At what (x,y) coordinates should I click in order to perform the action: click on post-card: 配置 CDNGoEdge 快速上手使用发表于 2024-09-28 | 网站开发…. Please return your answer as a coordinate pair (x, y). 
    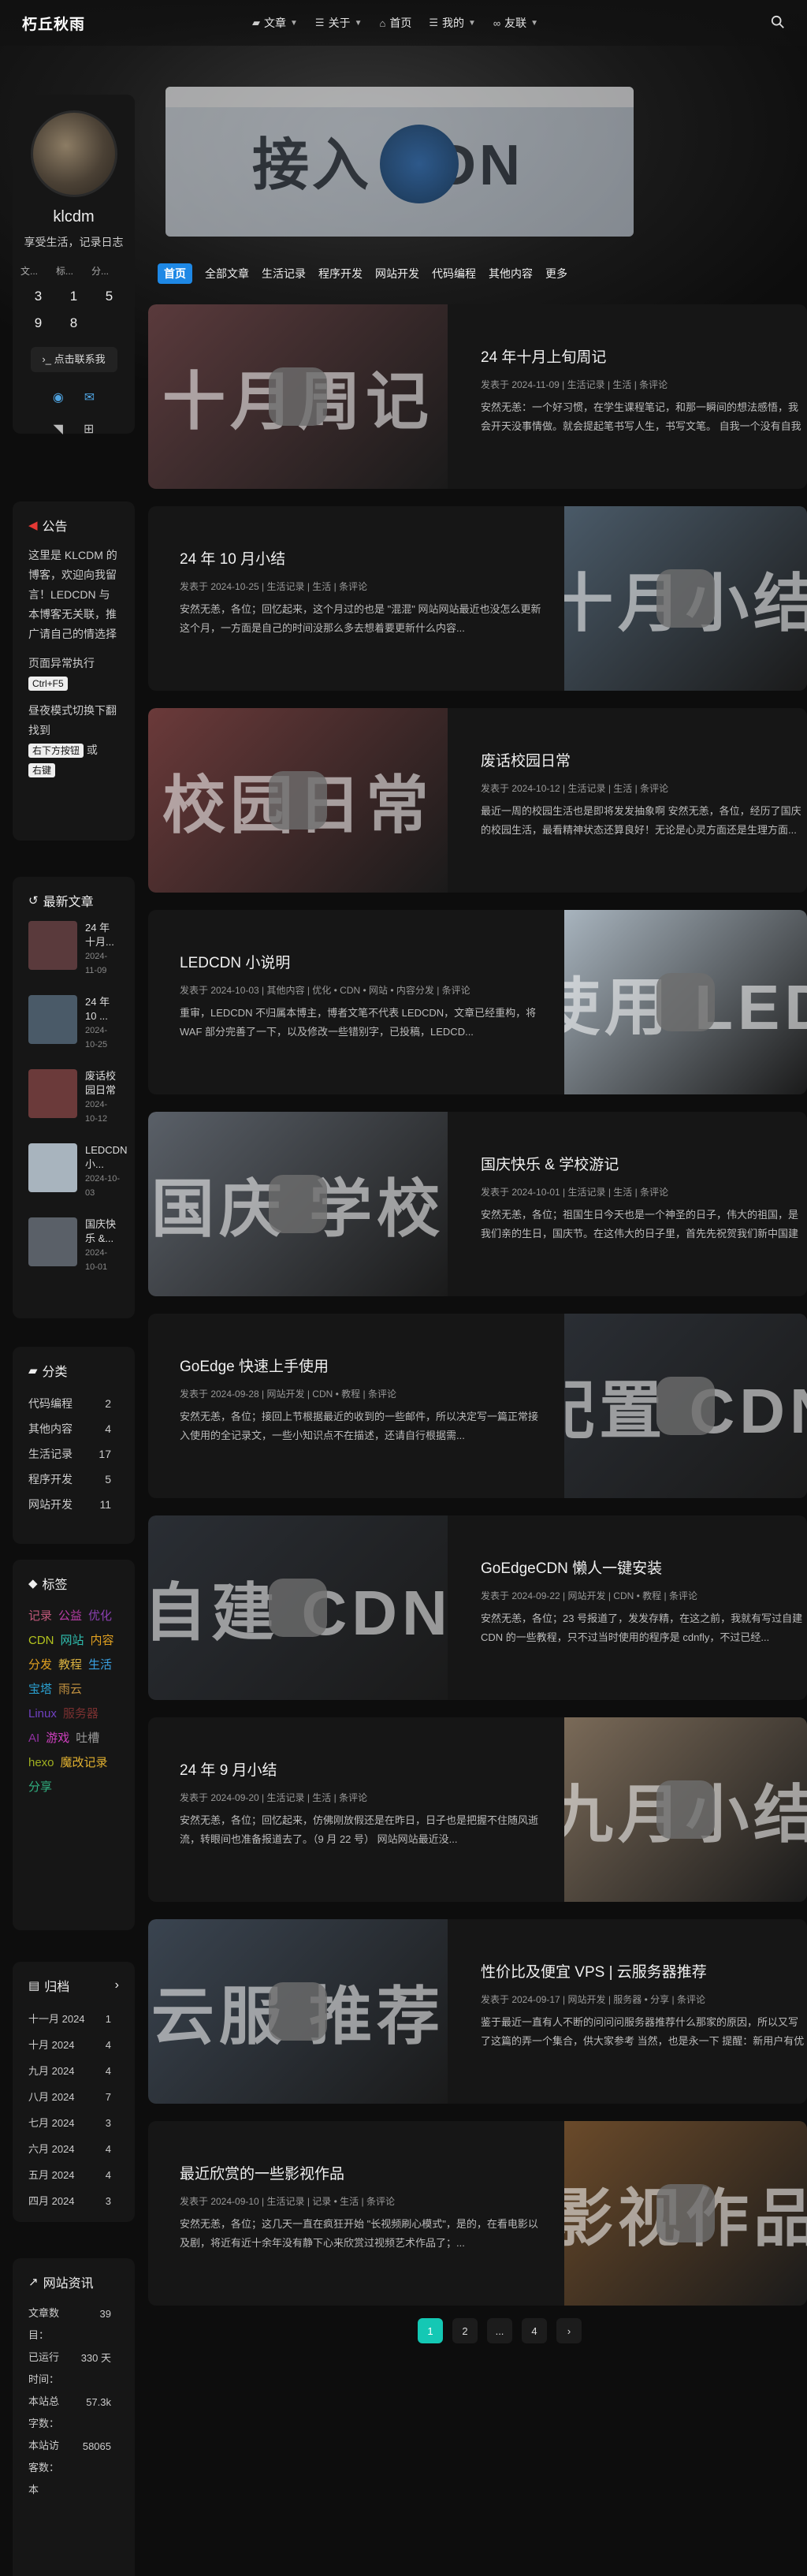
    Looking at the image, I should click on (478, 1406).